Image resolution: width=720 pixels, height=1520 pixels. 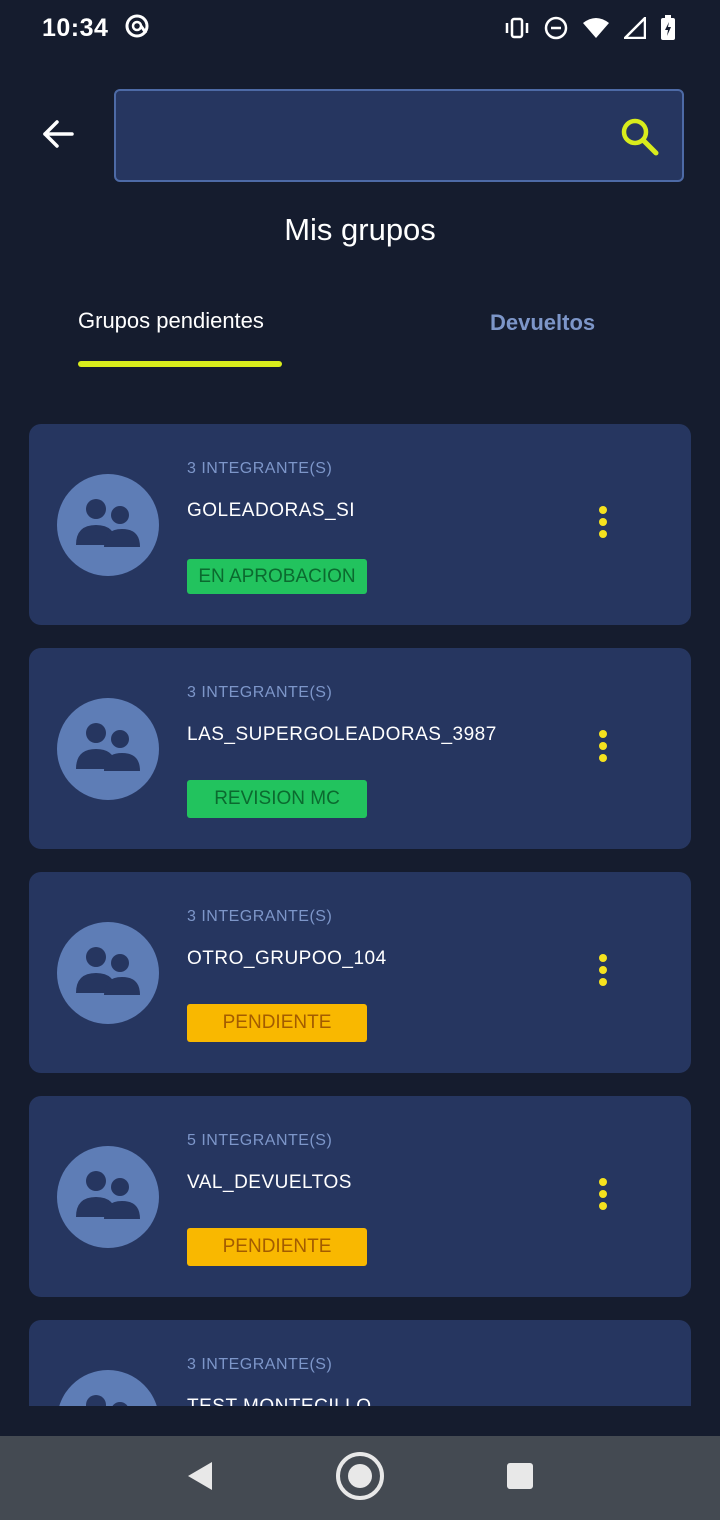 What do you see at coordinates (180, 364) in the screenshot?
I see `active-tab-indicator` at bounding box center [180, 364].